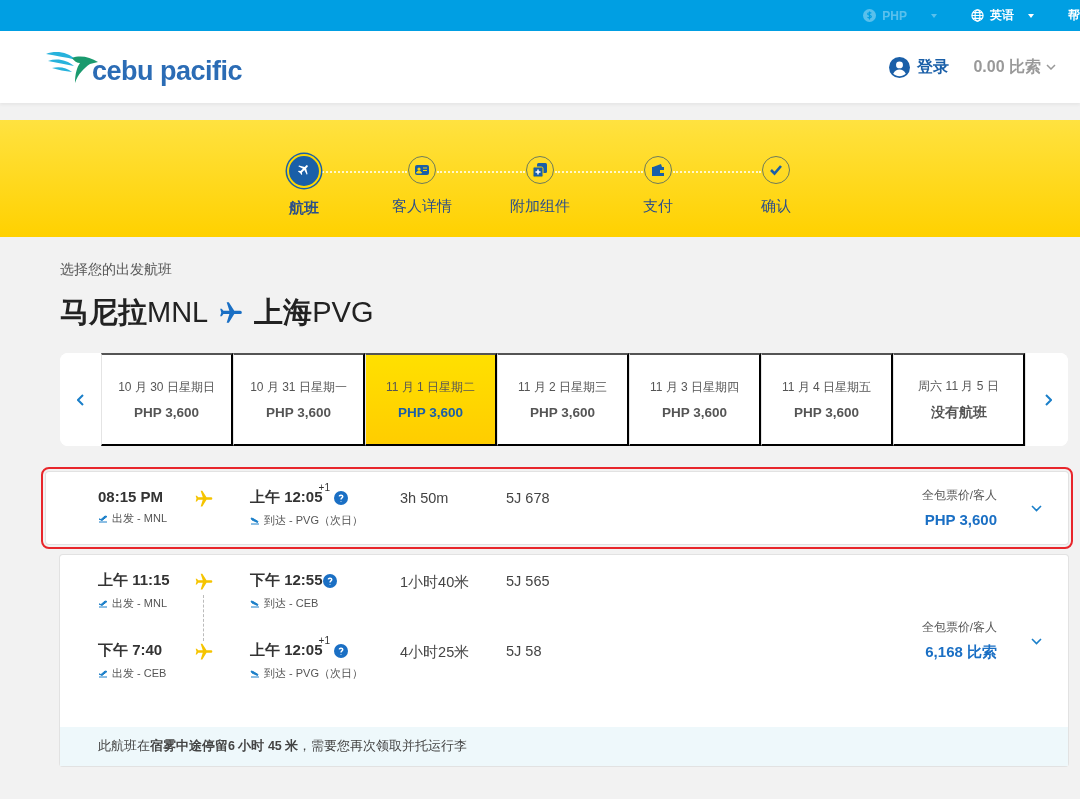 The image size is (1080, 799). I want to click on user-icon, so click(900, 67).